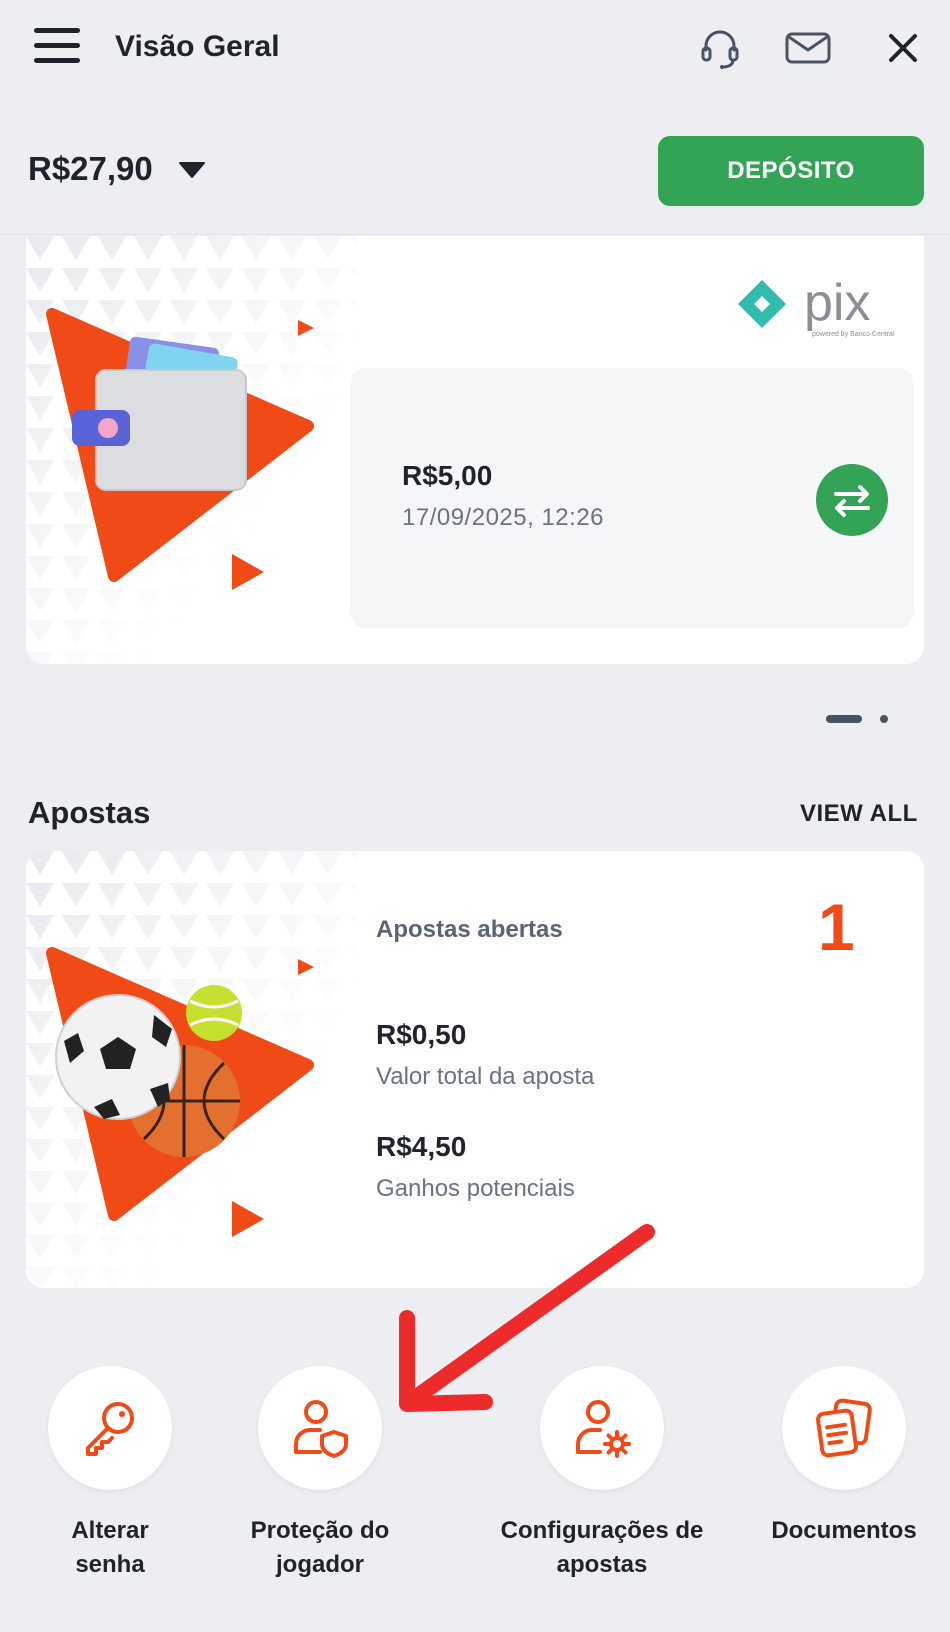 This screenshot has height=1632, width=950. What do you see at coordinates (836, 927) in the screenshot?
I see `open-bets-count: 1` at bounding box center [836, 927].